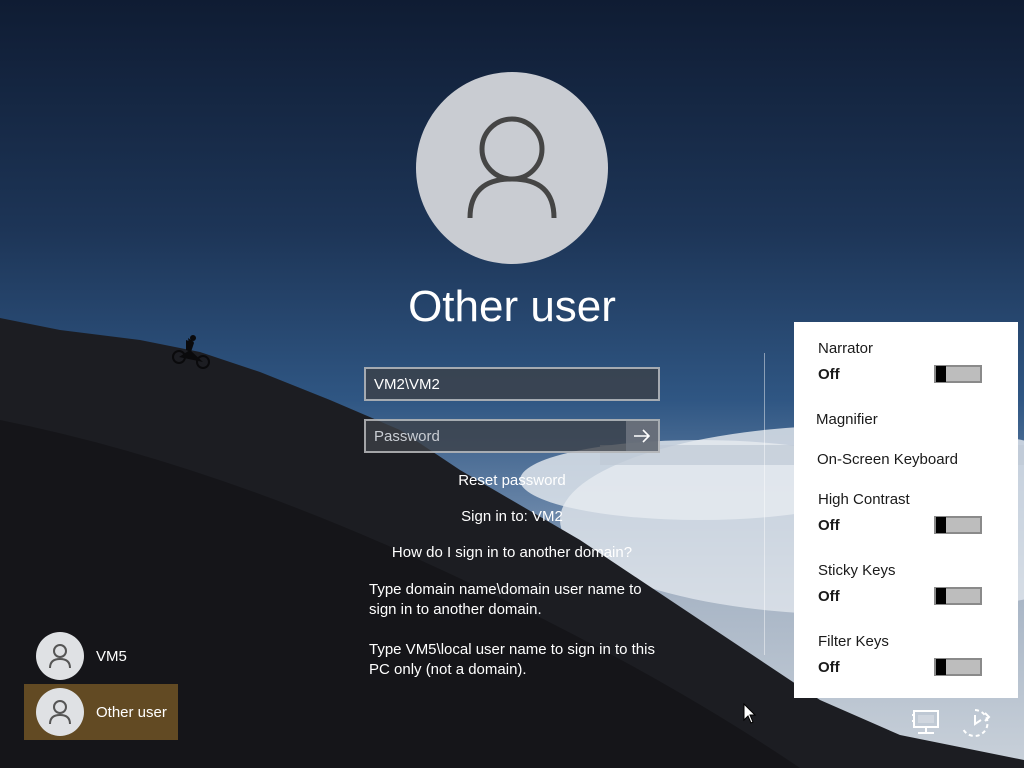  I want to click on password-input, so click(496, 436).